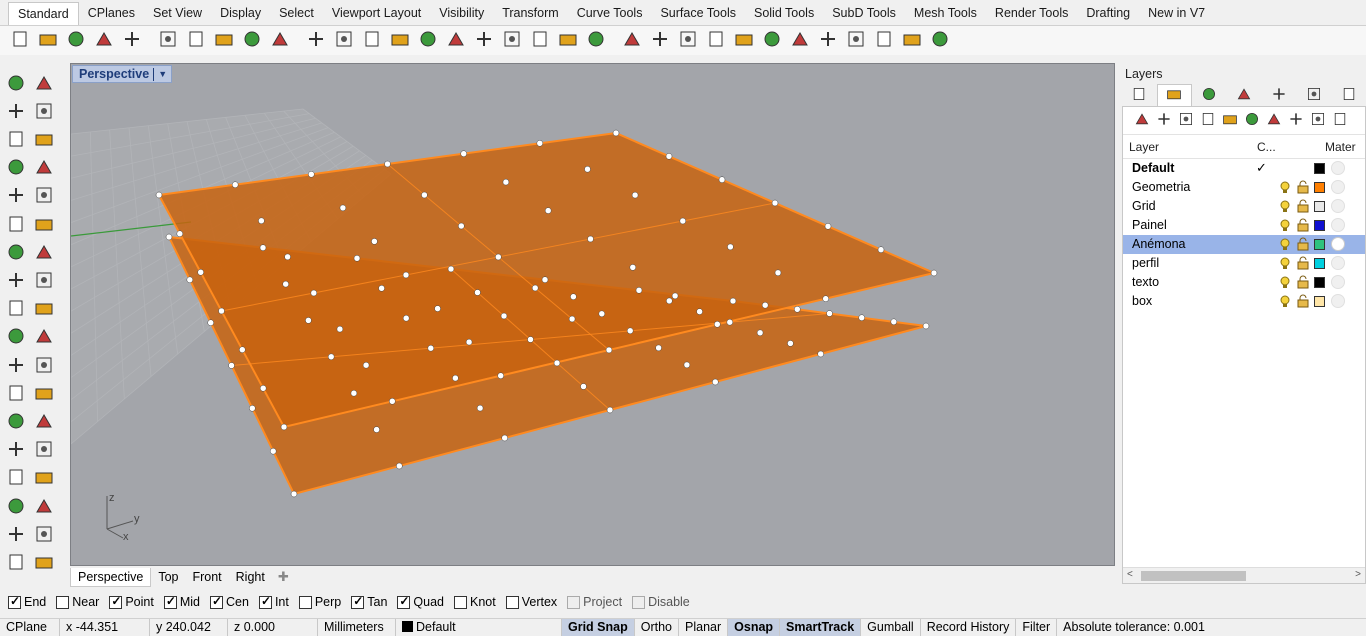  Describe the element at coordinates (16, 169) in the screenshot. I see `polygon-tool-button` at that location.